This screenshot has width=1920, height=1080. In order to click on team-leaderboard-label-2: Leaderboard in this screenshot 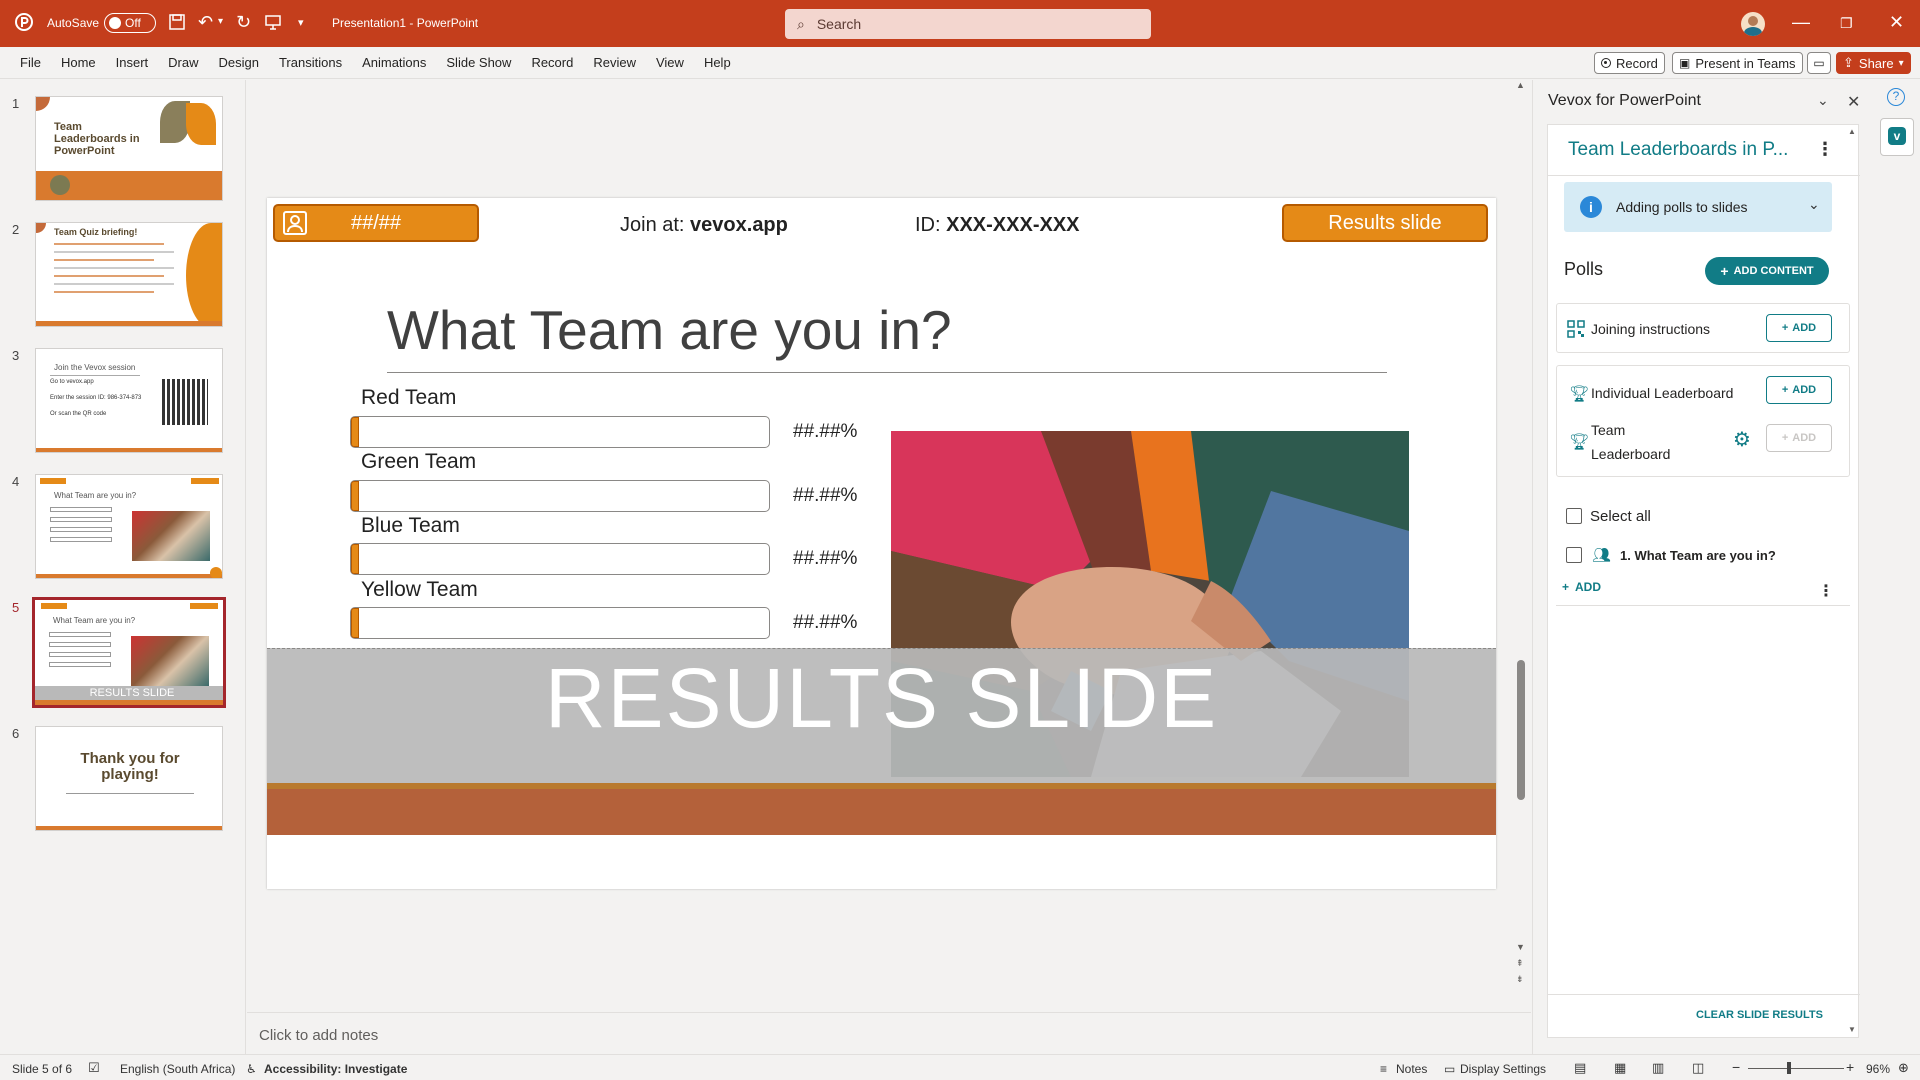, I will do `click(1631, 454)`.